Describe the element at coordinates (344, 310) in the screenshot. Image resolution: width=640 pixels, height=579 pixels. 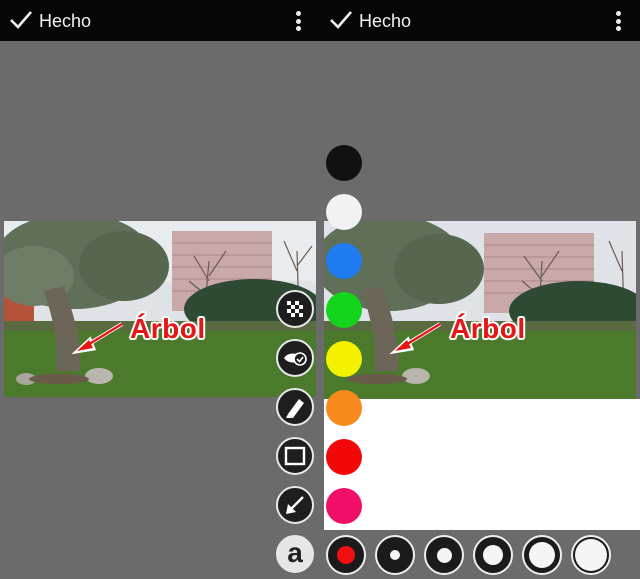
I see `color-swatch-green` at that location.